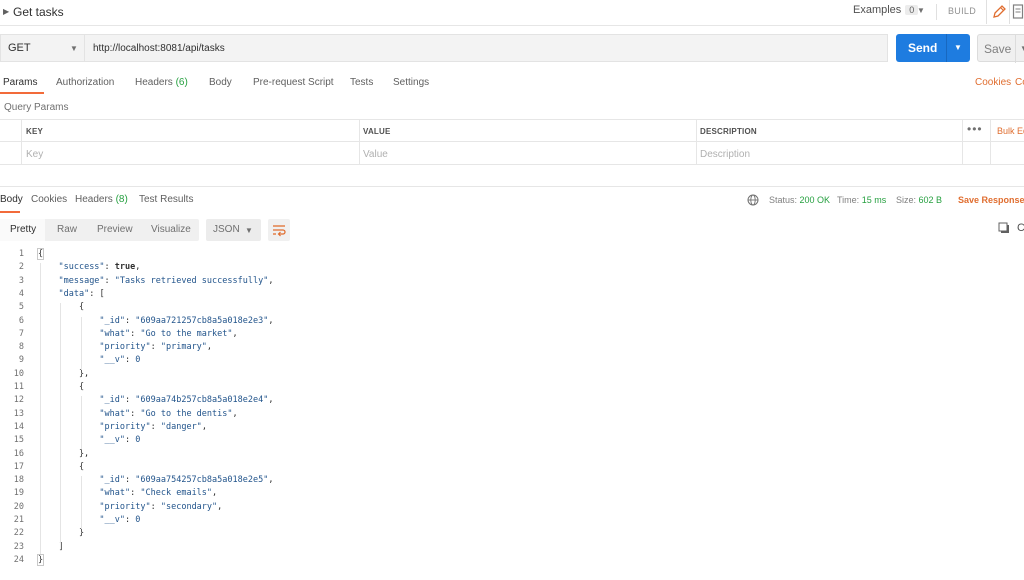  I want to click on documentation-icon, so click(1018, 12).